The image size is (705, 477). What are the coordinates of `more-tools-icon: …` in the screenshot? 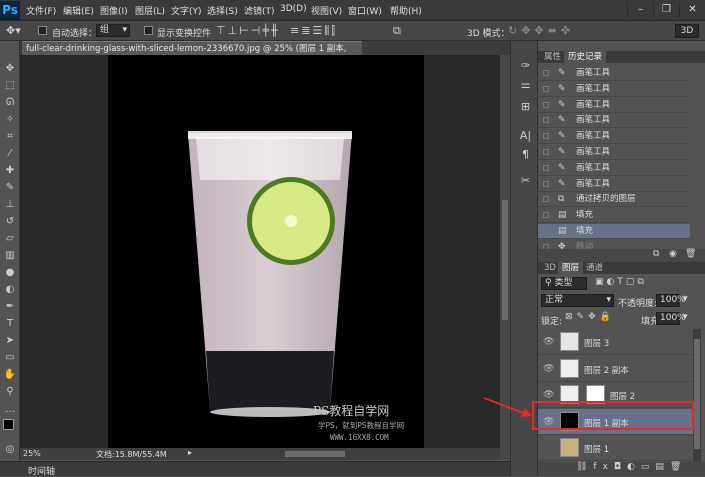 It's located at (10, 410).